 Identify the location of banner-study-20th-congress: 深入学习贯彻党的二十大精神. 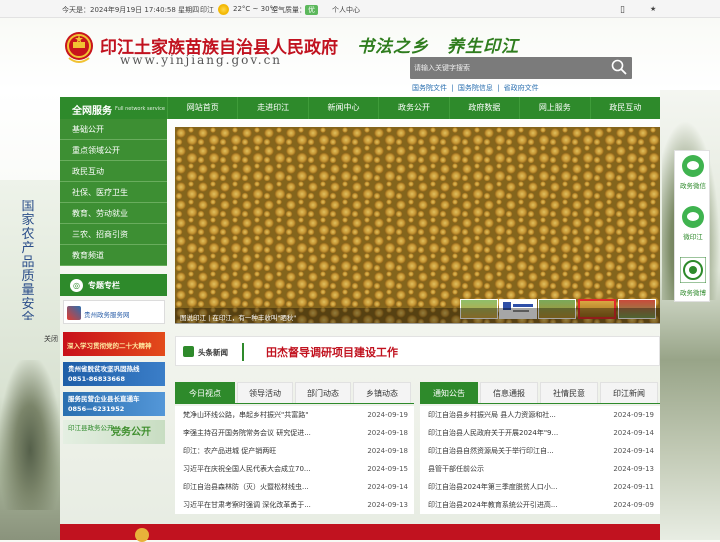
(114, 344).